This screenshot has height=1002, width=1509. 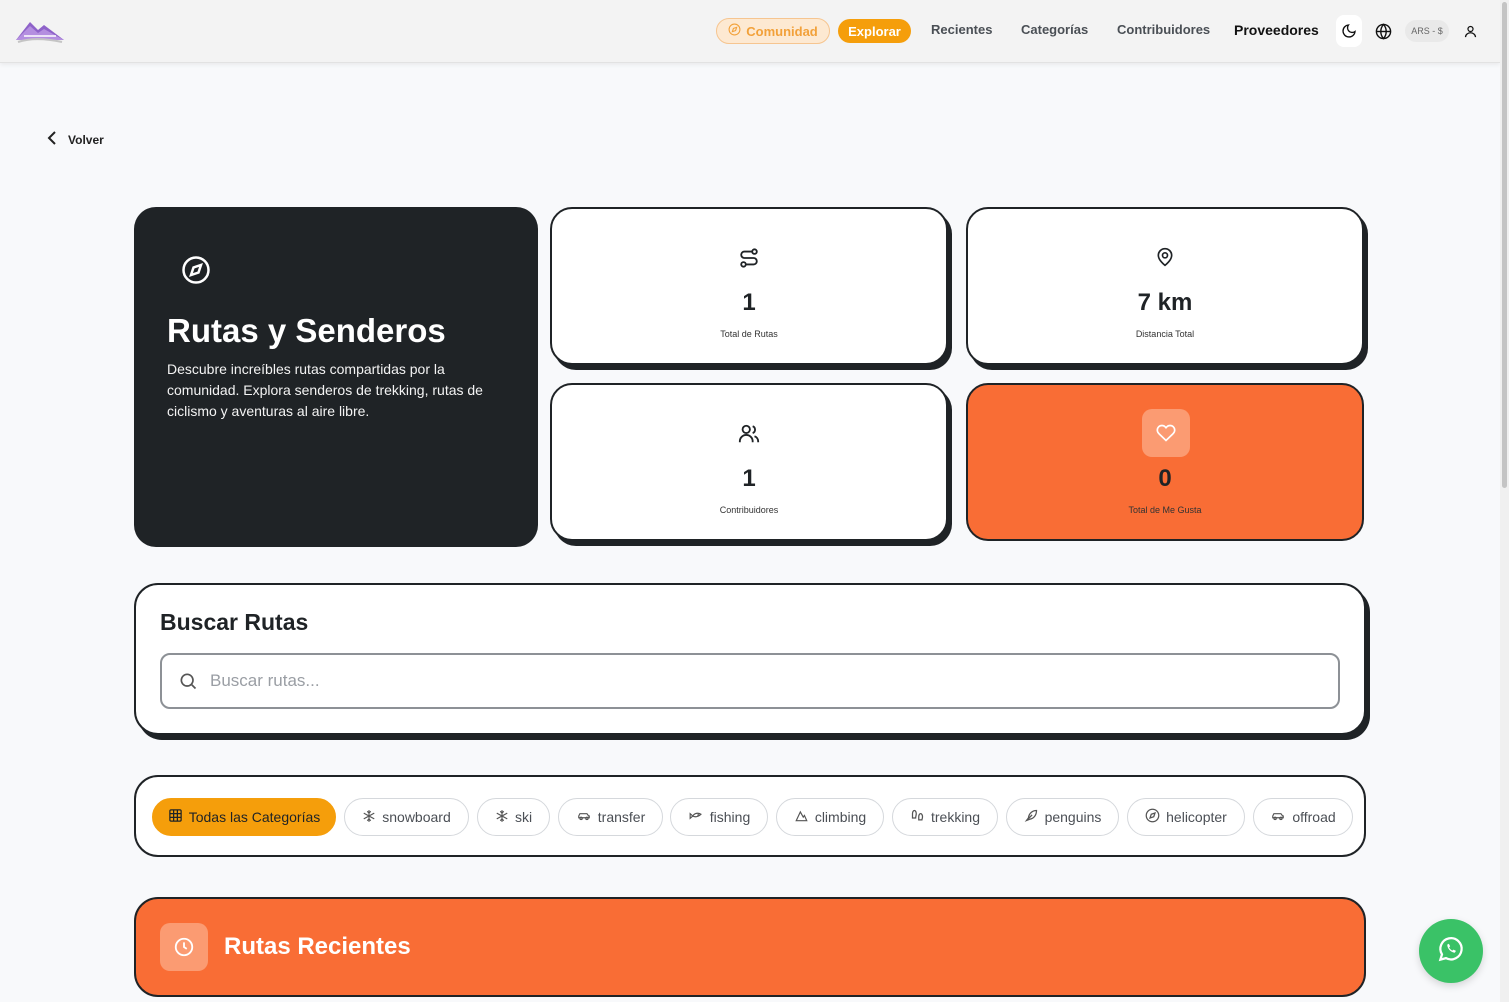 I want to click on stat-card-likes: 0 Total de Me Gusta, so click(x=1165, y=462).